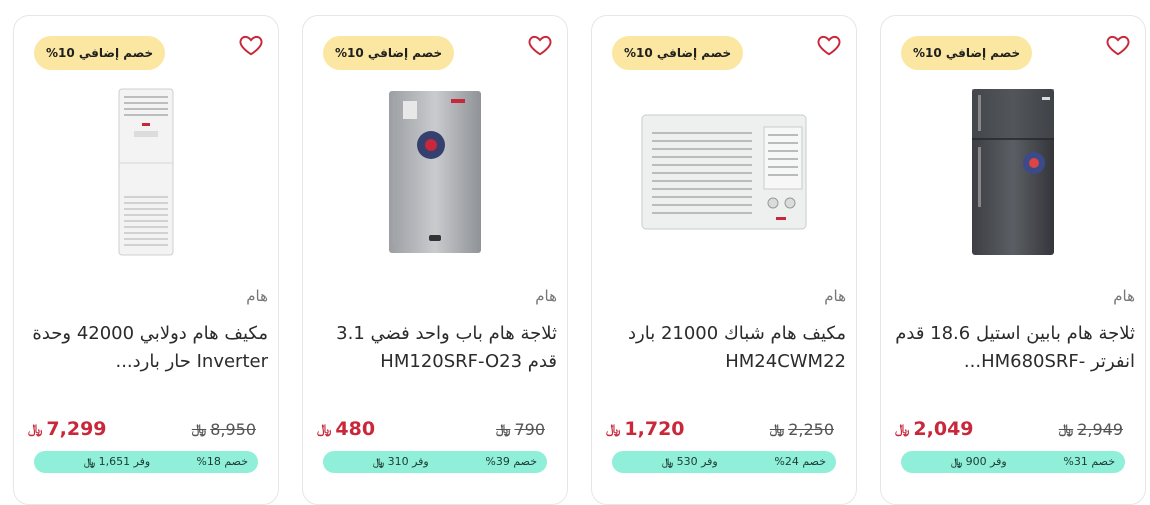  Describe the element at coordinates (222, 461) in the screenshot. I see `discount-percent: خصم 18%` at that location.